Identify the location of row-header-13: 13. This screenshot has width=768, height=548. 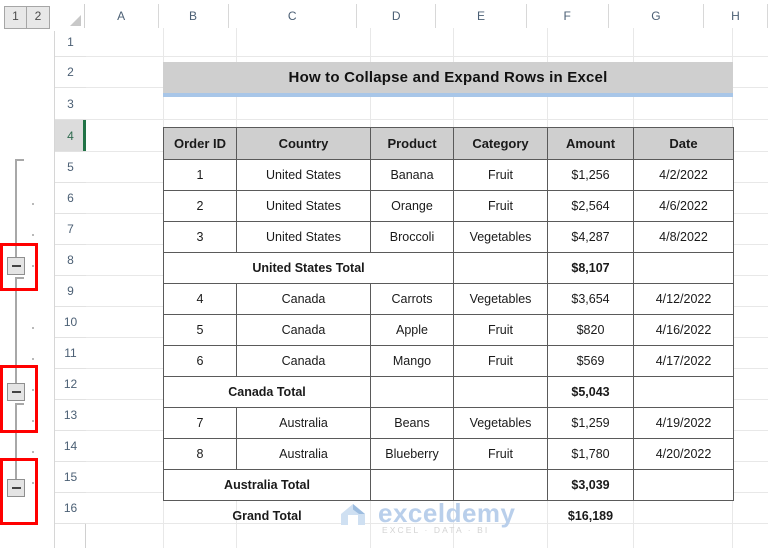
(70, 415).